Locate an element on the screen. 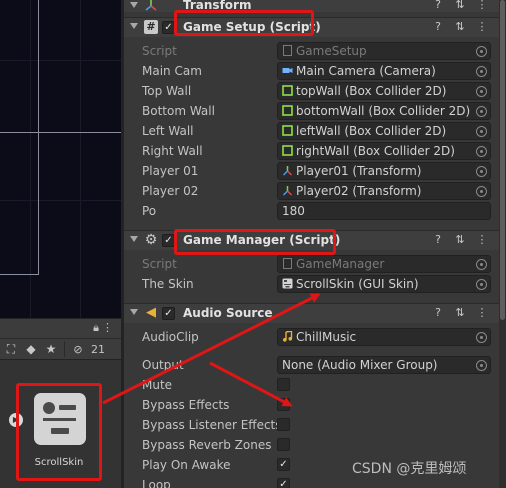  right-wall-field: rightWall (Box Collider 2D) is located at coordinates (384, 151).